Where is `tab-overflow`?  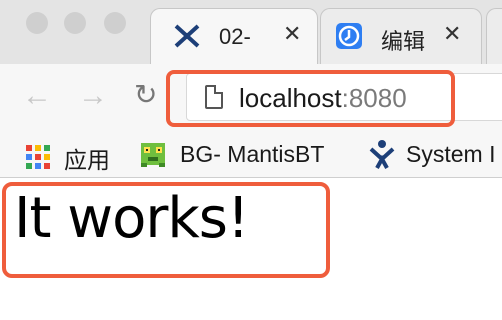 tab-overflow is located at coordinates (494, 36).